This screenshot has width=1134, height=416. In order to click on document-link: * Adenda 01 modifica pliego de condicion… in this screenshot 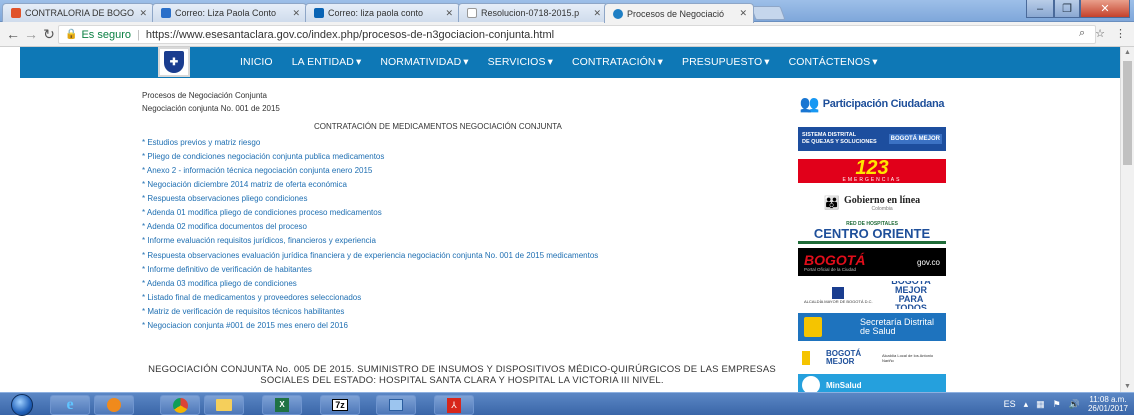, I will do `click(262, 212)`.